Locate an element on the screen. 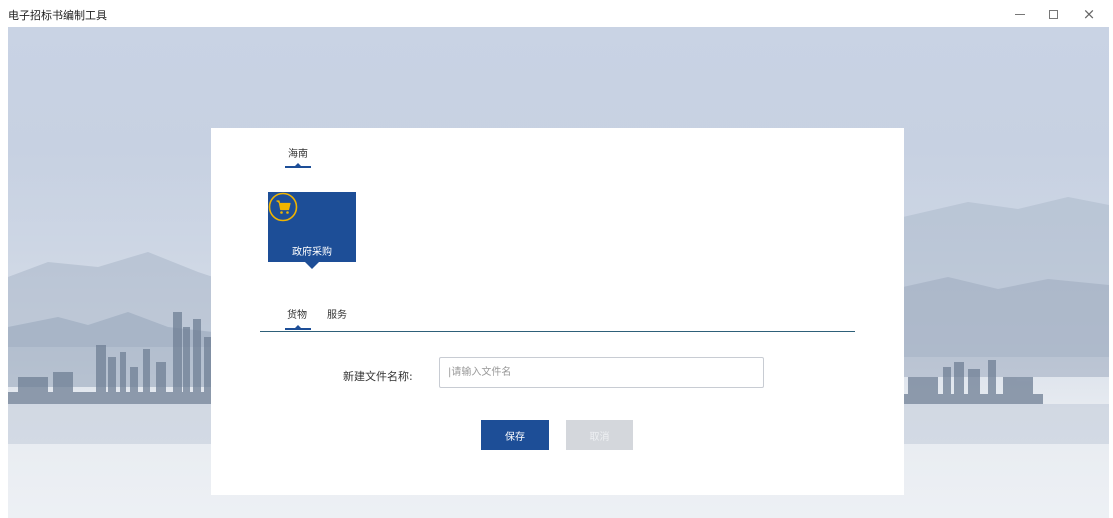 The height and width of the screenshot is (518, 1113). tab-service: 服务 is located at coordinates (337, 313).